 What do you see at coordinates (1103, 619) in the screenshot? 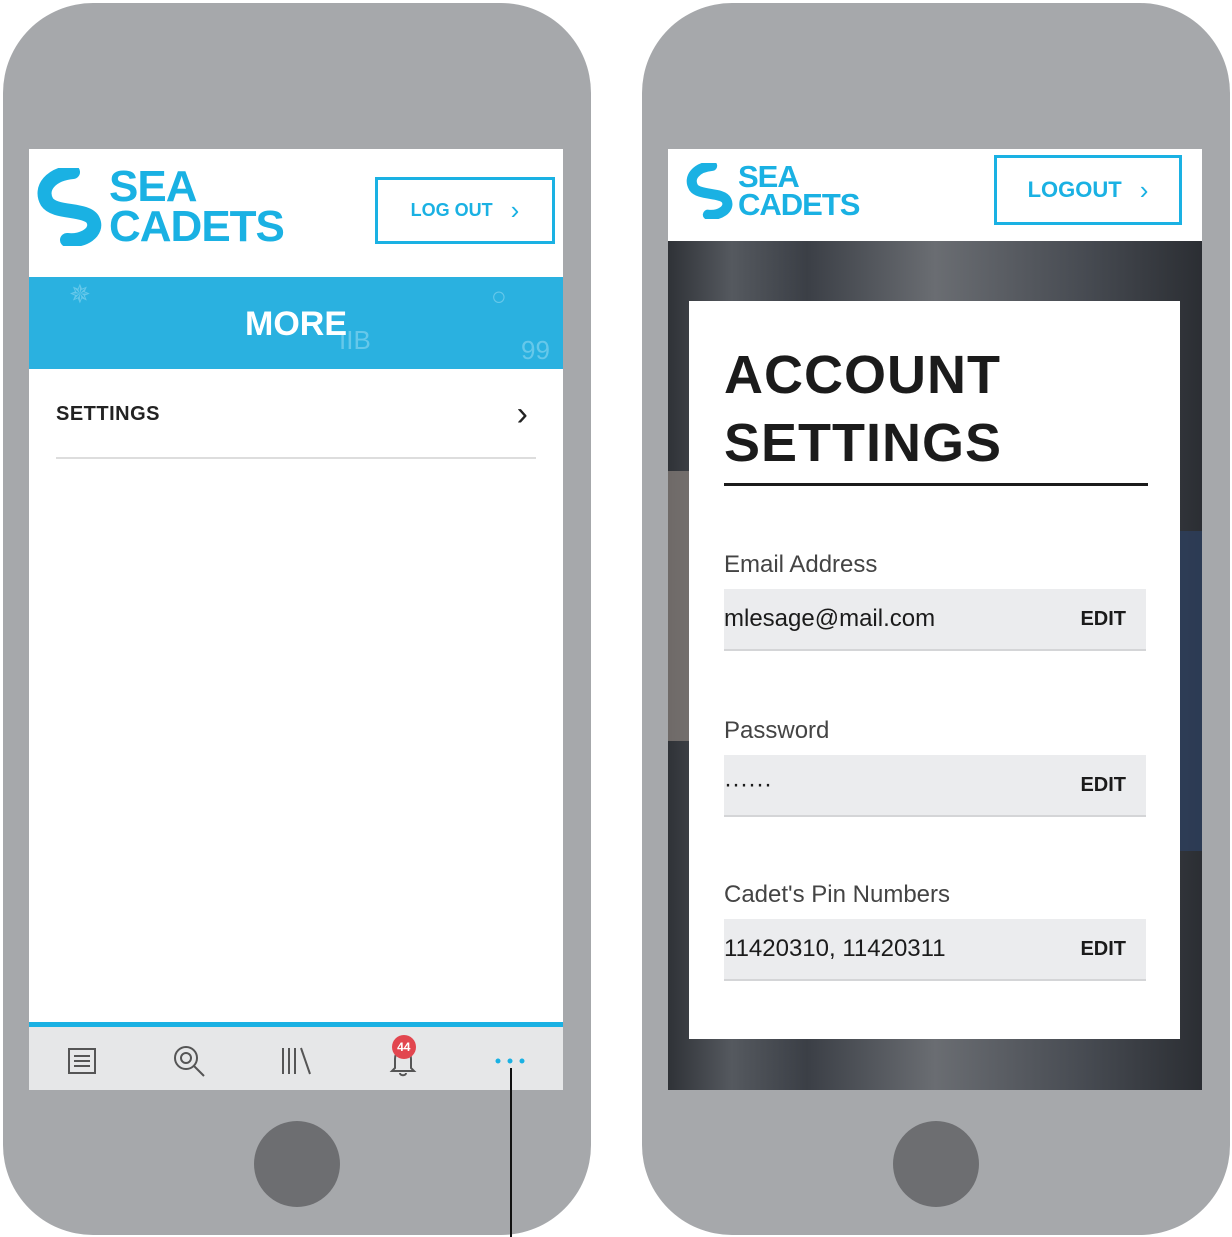
I see `edit-email-button: EDIT` at bounding box center [1103, 619].